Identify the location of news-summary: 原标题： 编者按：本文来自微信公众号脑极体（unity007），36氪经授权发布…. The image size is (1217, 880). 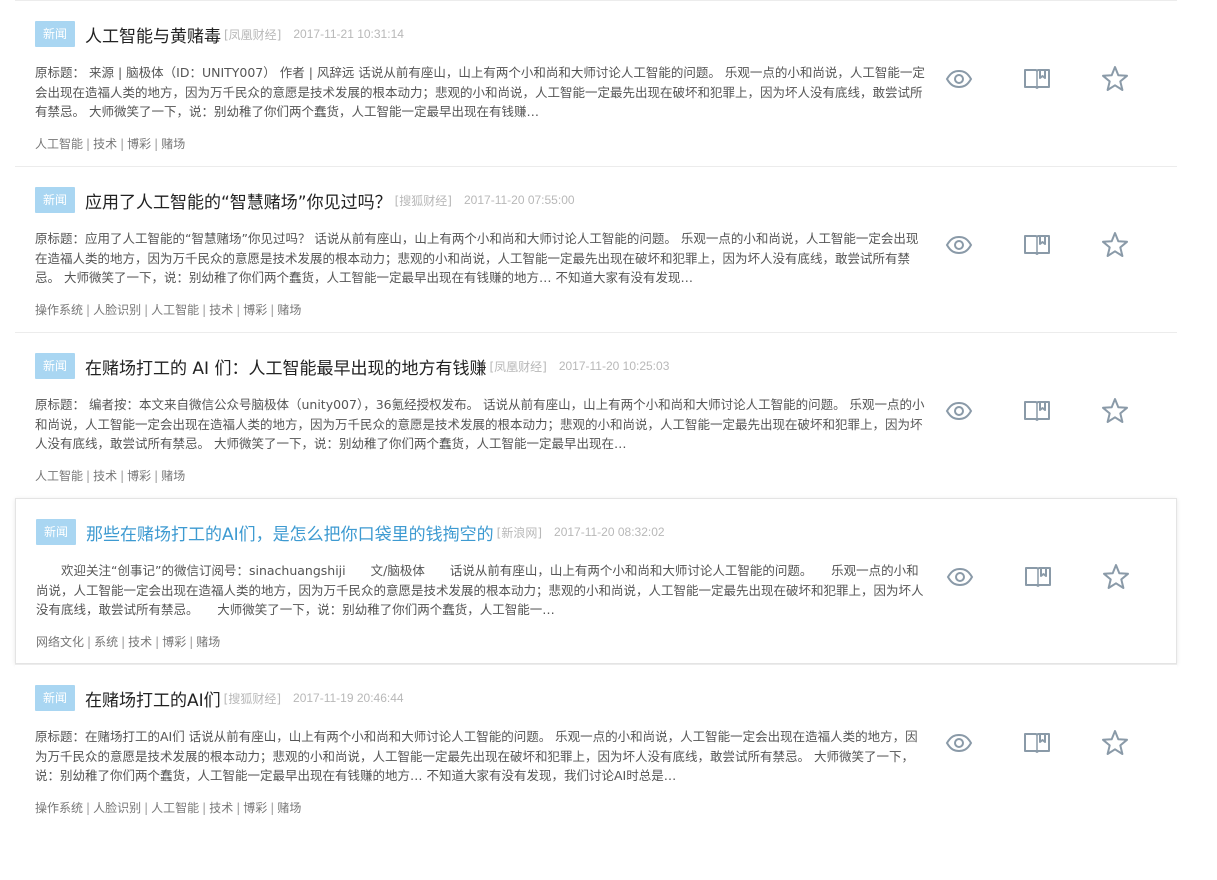
(480, 424).